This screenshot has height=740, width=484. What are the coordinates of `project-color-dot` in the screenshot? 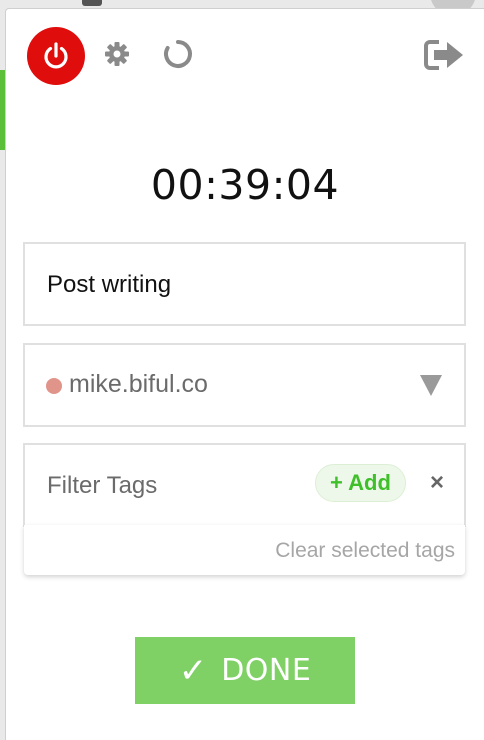 It's located at (54, 386).